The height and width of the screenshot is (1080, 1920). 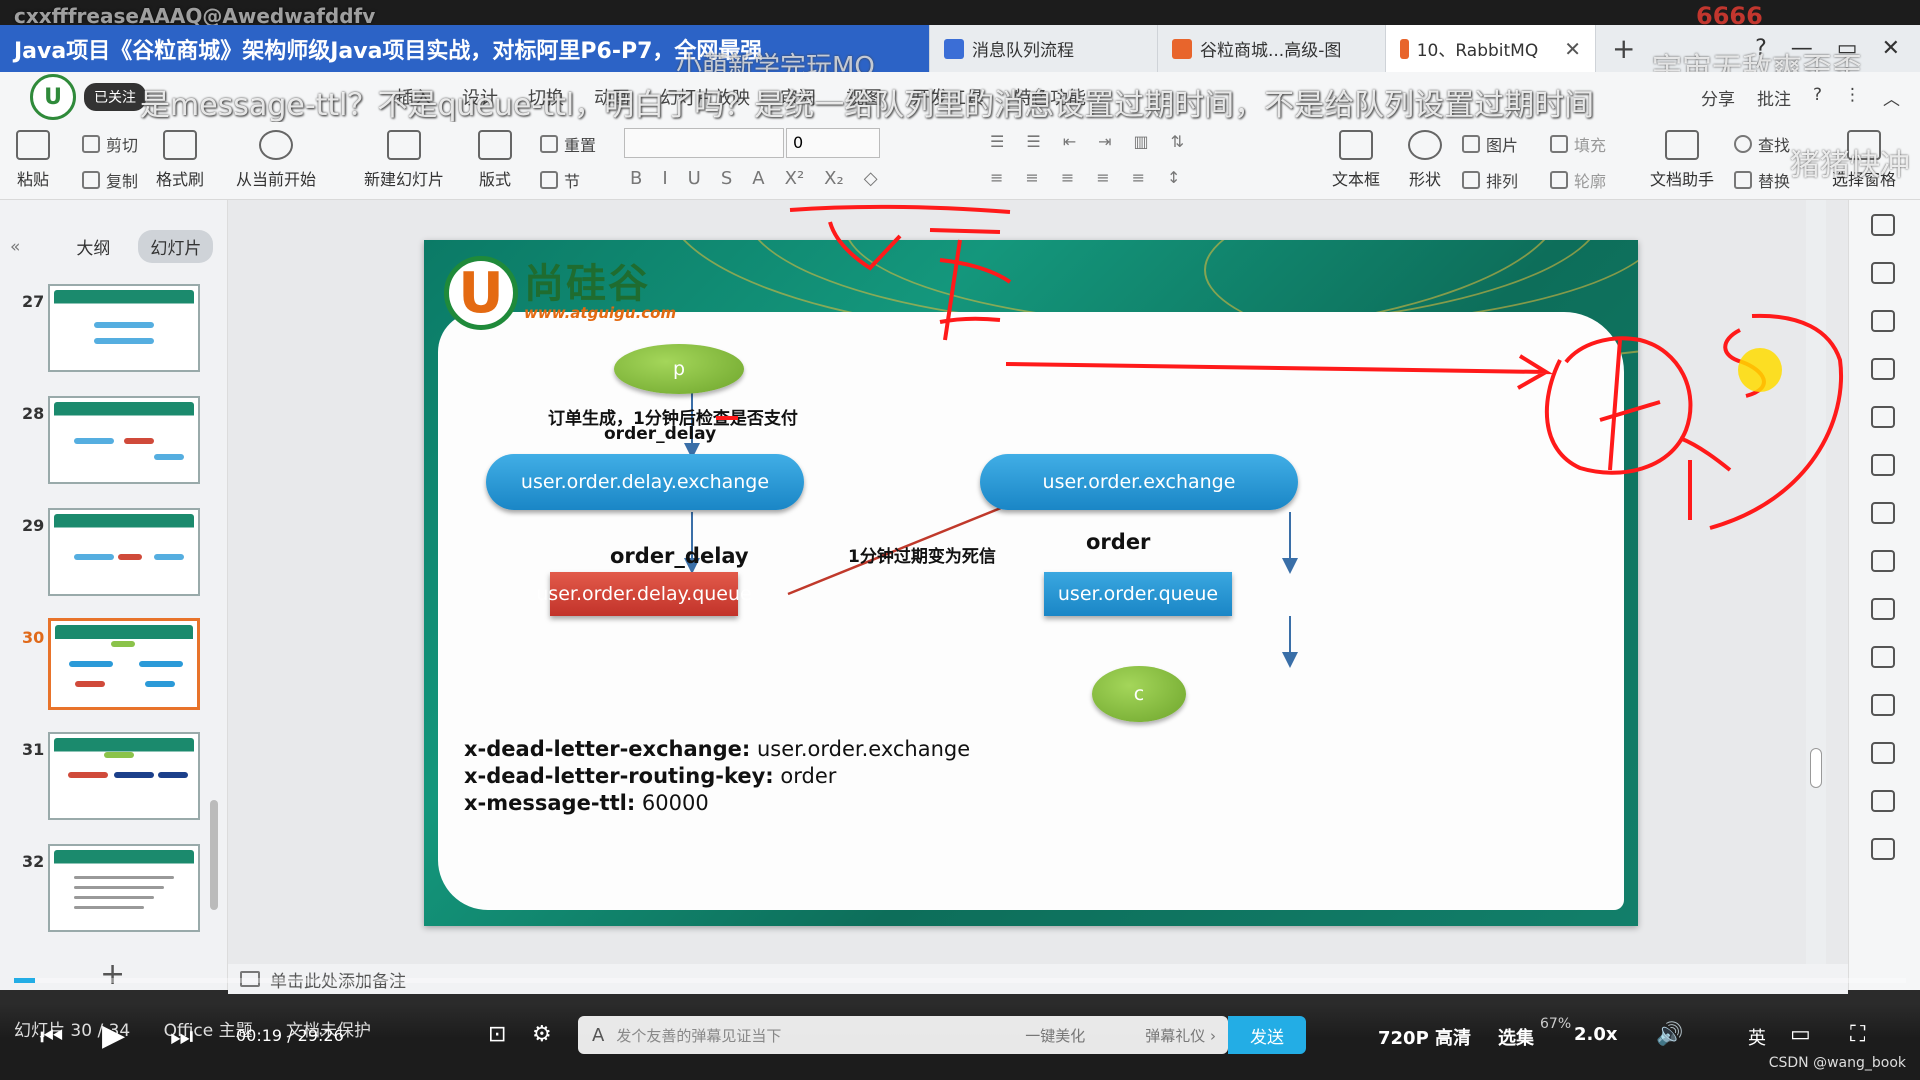 What do you see at coordinates (1139, 482) in the screenshot?
I see `order-exchange-node: user.order.exchange` at bounding box center [1139, 482].